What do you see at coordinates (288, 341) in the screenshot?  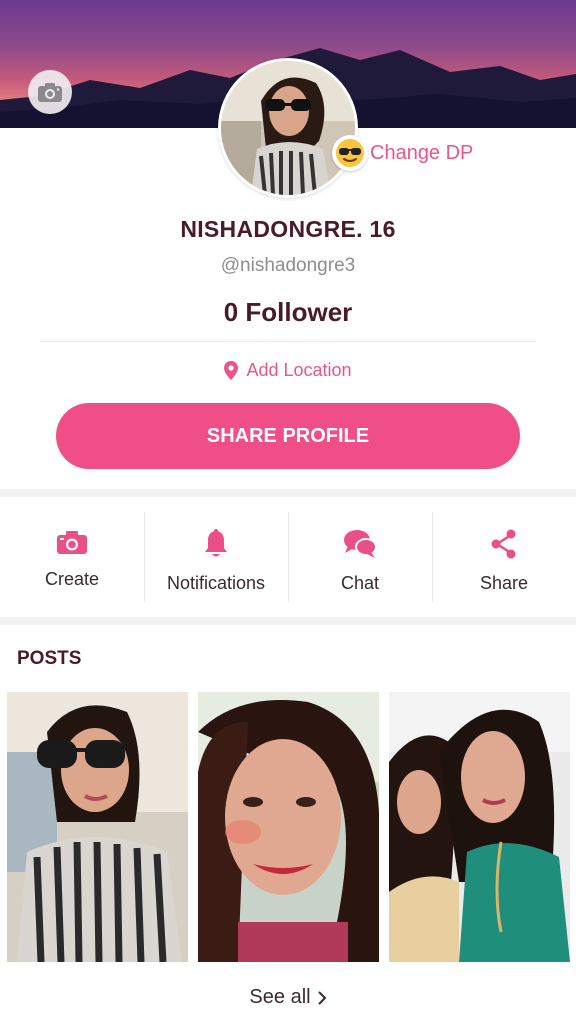 I see `divider` at bounding box center [288, 341].